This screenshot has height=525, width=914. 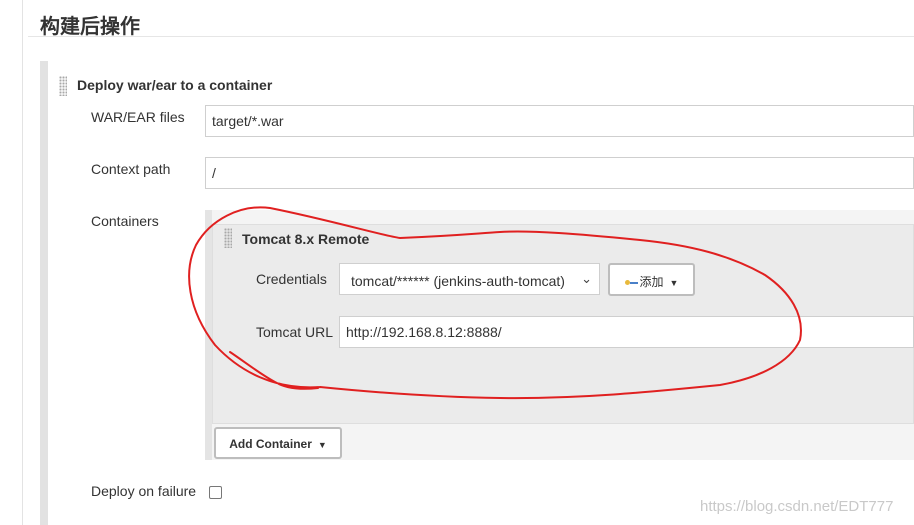 I want to click on containers-label: Containers, so click(x=125, y=221).